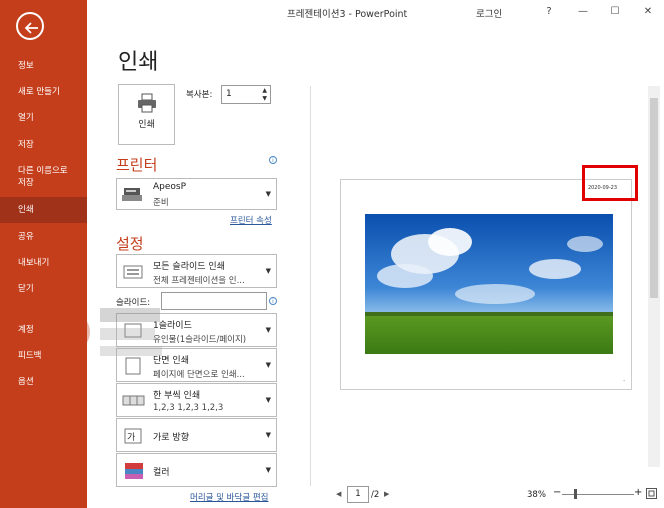  I want to click on copies-value: 1, so click(229, 94).